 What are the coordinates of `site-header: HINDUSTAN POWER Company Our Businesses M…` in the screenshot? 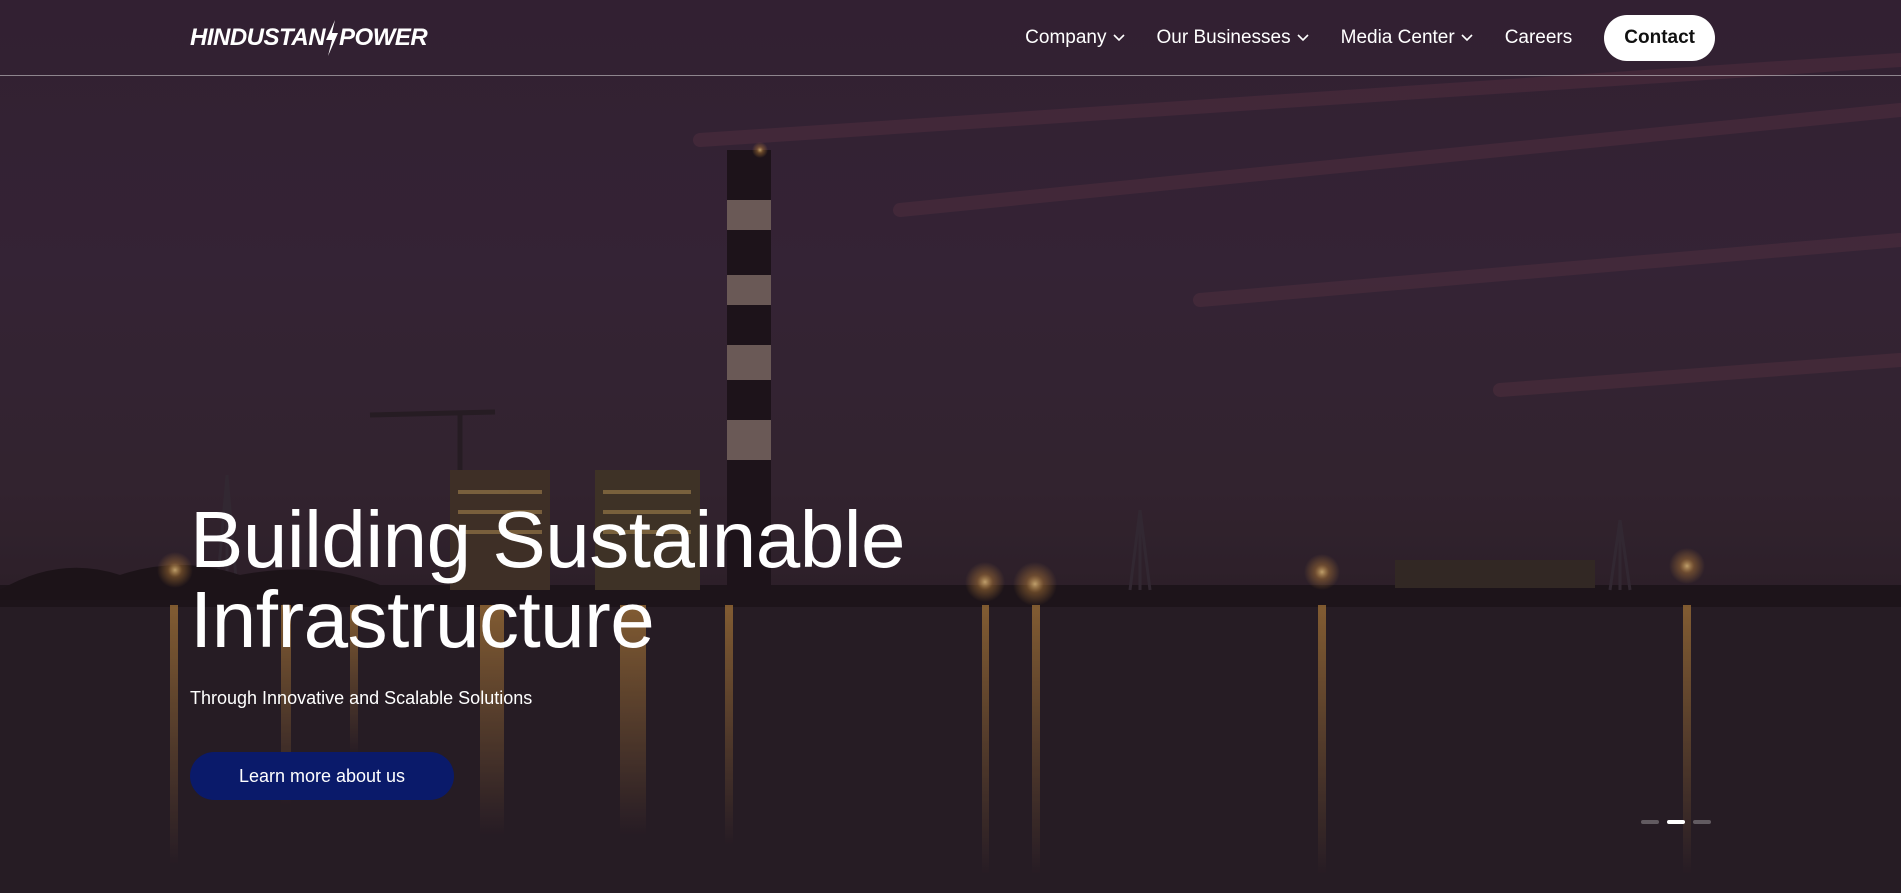 It's located at (950, 38).